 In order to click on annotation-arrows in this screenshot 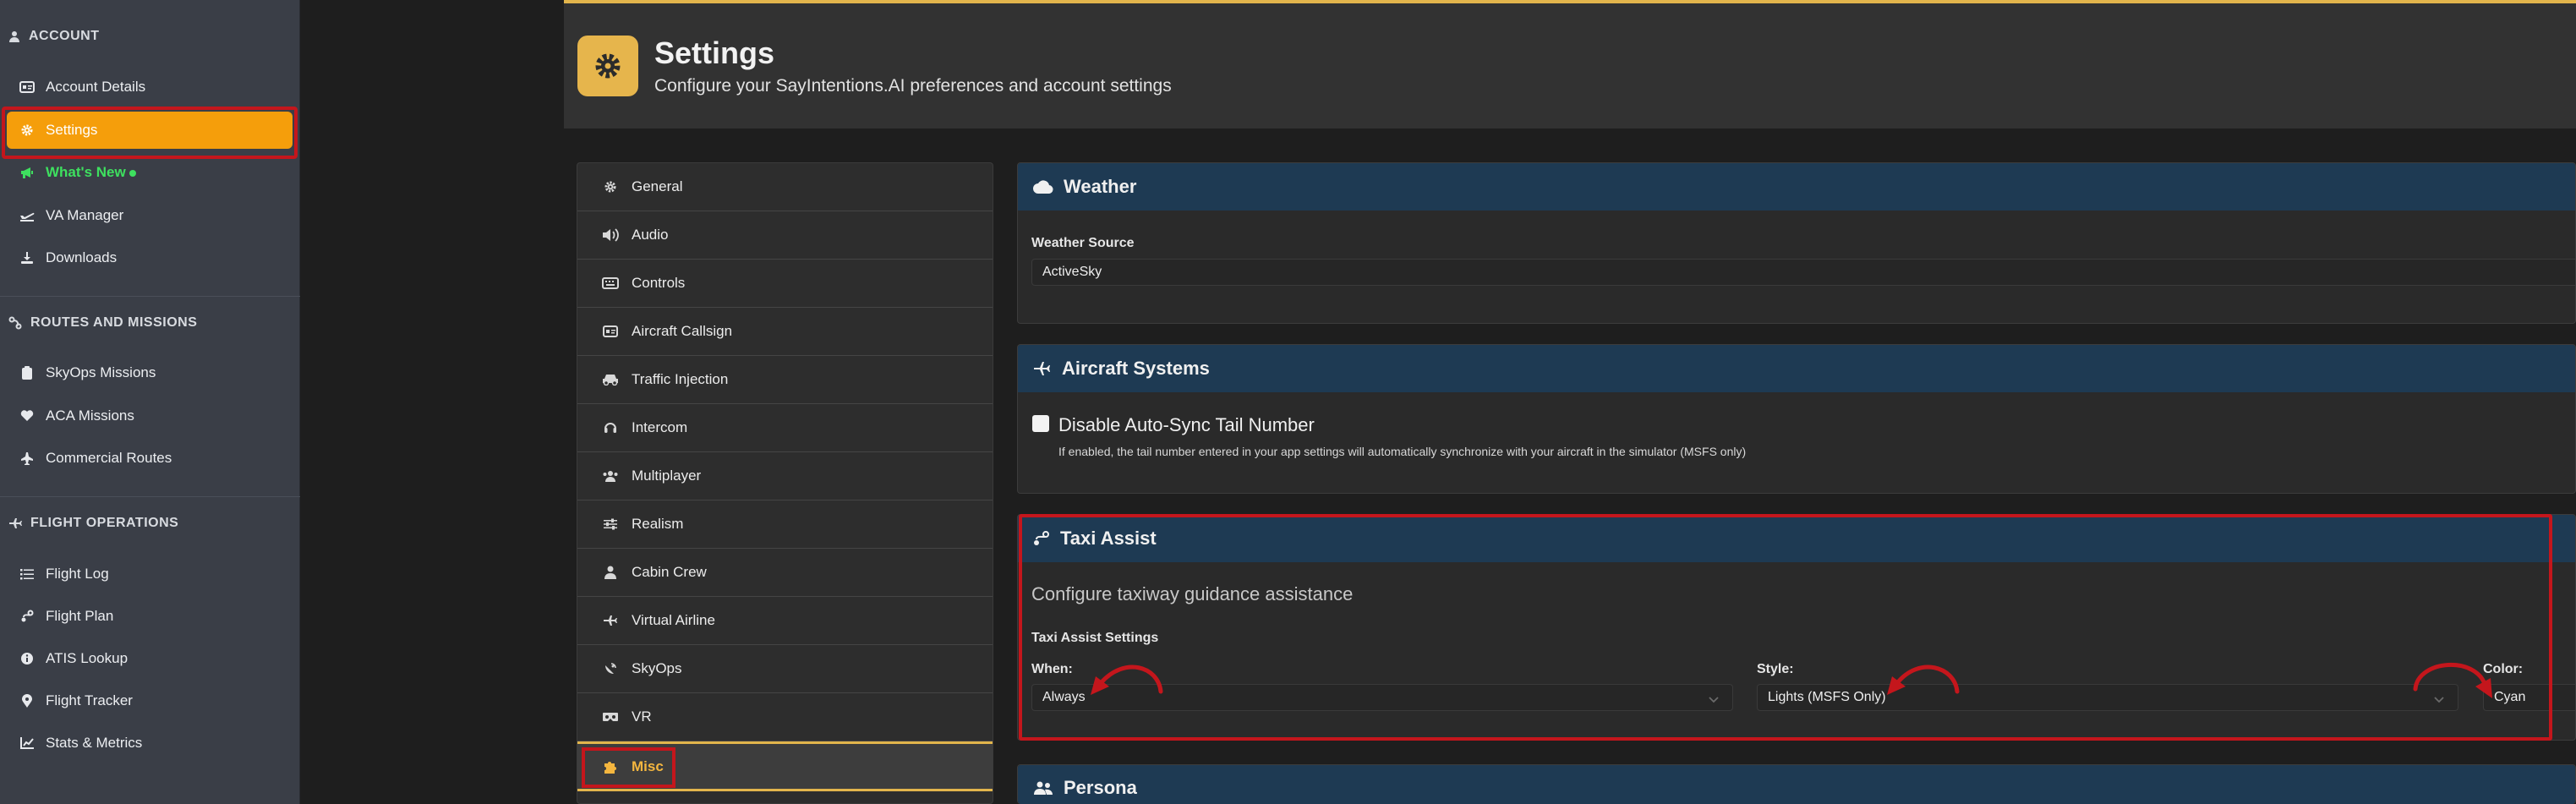, I will do `click(1792, 680)`.